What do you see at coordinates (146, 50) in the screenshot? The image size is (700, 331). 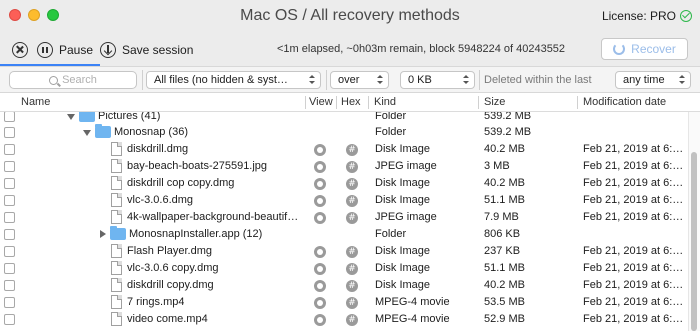 I see `save-session-button: Save session` at bounding box center [146, 50].